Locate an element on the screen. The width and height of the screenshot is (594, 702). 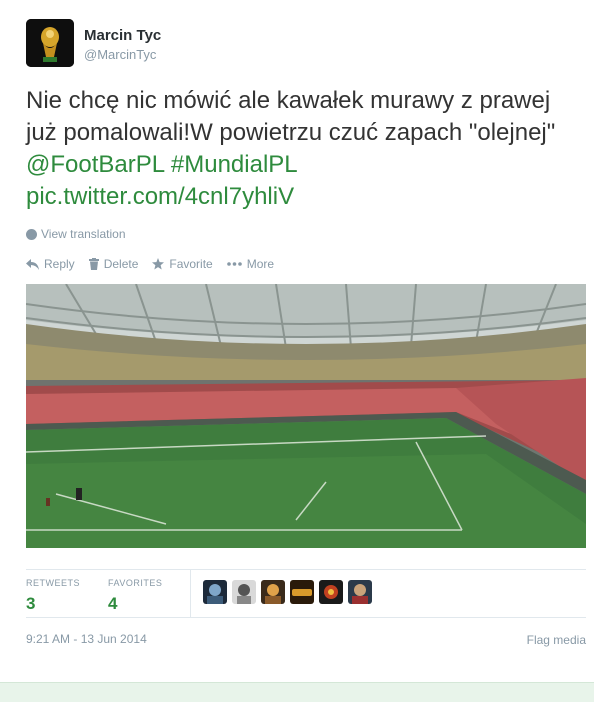
tweet-timestamp: 9:21 AM - 13 Jun 2014 is located at coordinates (86, 639).